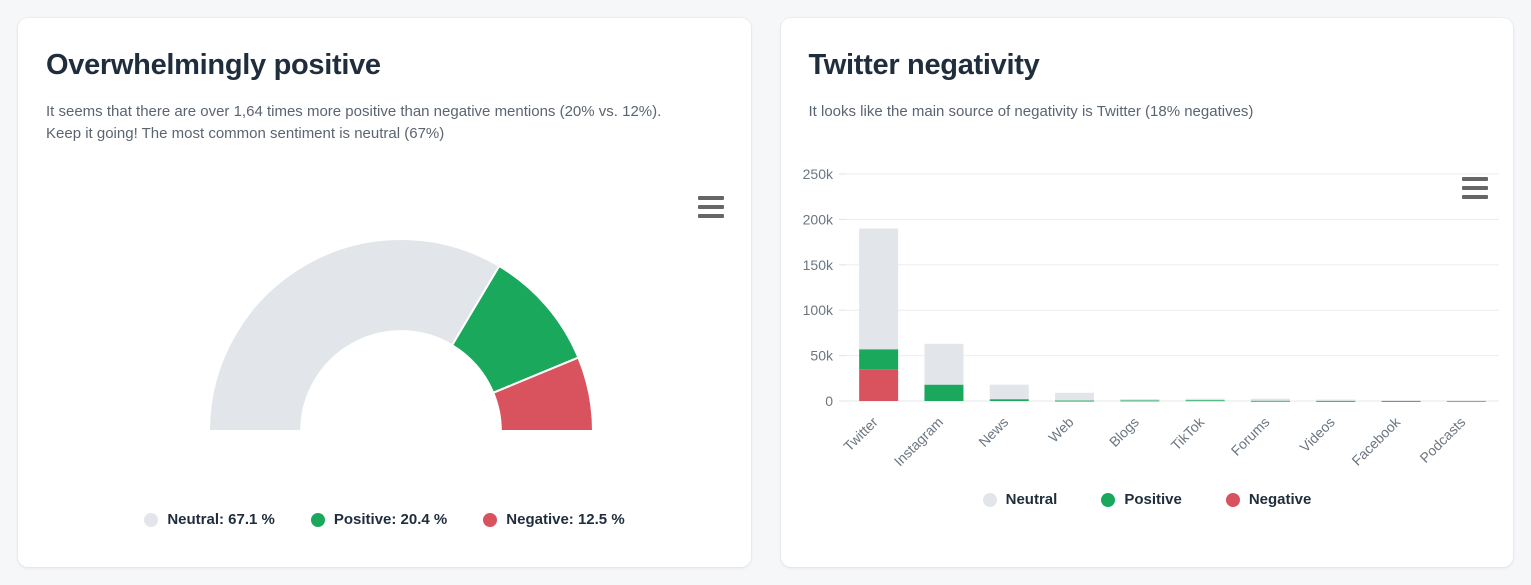  I want to click on bar-segment-twitter-neutral, so click(878, 289).